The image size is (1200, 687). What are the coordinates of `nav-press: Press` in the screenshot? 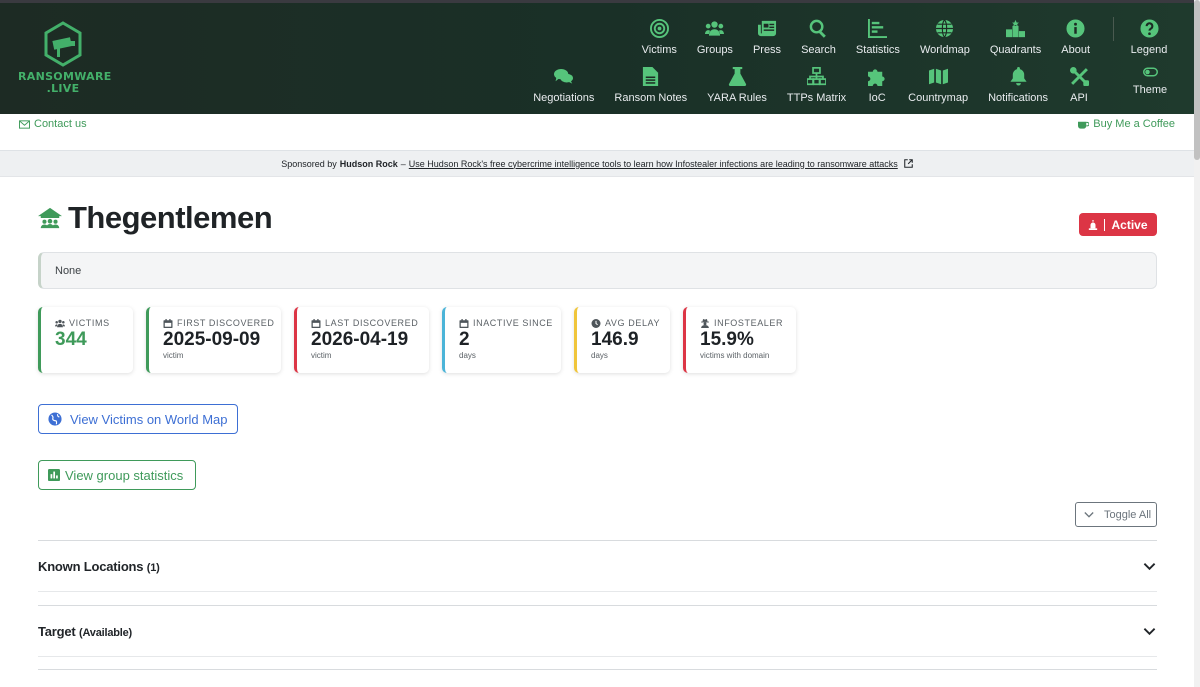 It's located at (767, 36).